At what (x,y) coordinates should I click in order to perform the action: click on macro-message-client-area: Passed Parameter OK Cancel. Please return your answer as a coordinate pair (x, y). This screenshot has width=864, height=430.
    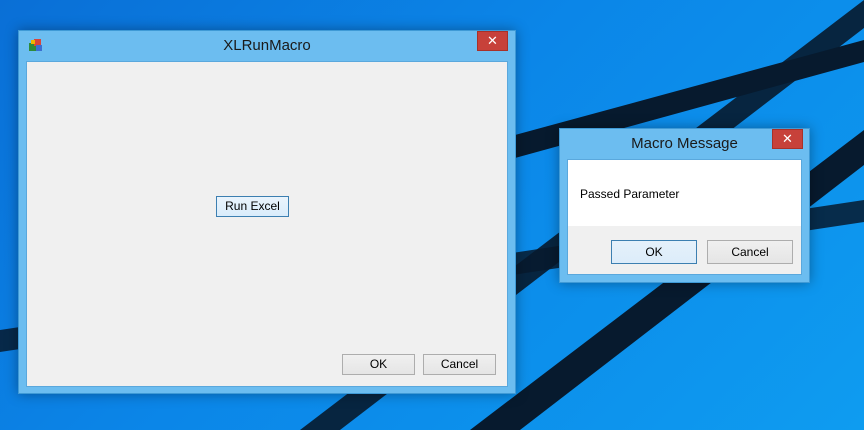
    Looking at the image, I should click on (684, 217).